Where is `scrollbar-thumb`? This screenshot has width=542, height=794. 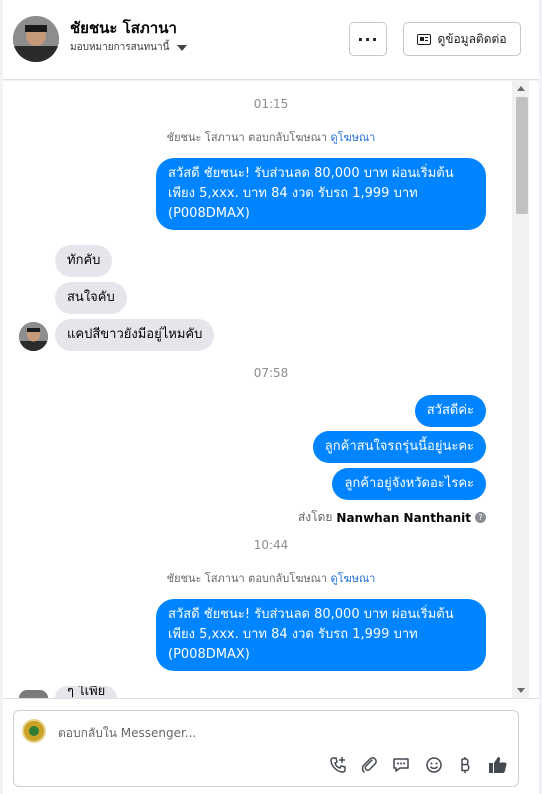
scrollbar-thumb is located at coordinates (522, 155).